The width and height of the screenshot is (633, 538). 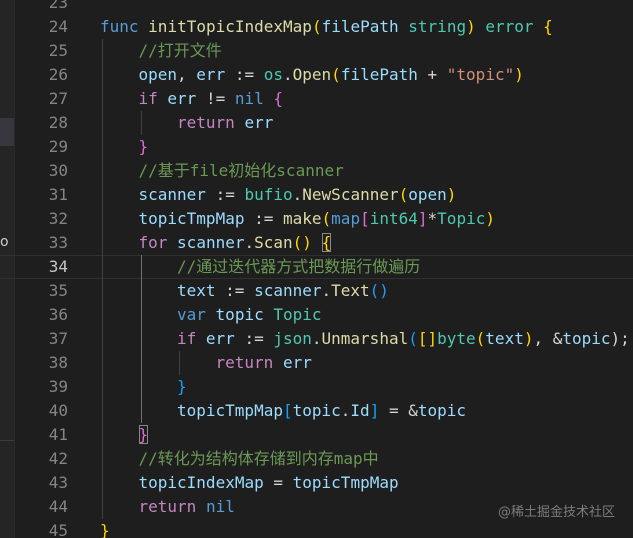 I want to click on line-number: 35, so click(x=58, y=290).